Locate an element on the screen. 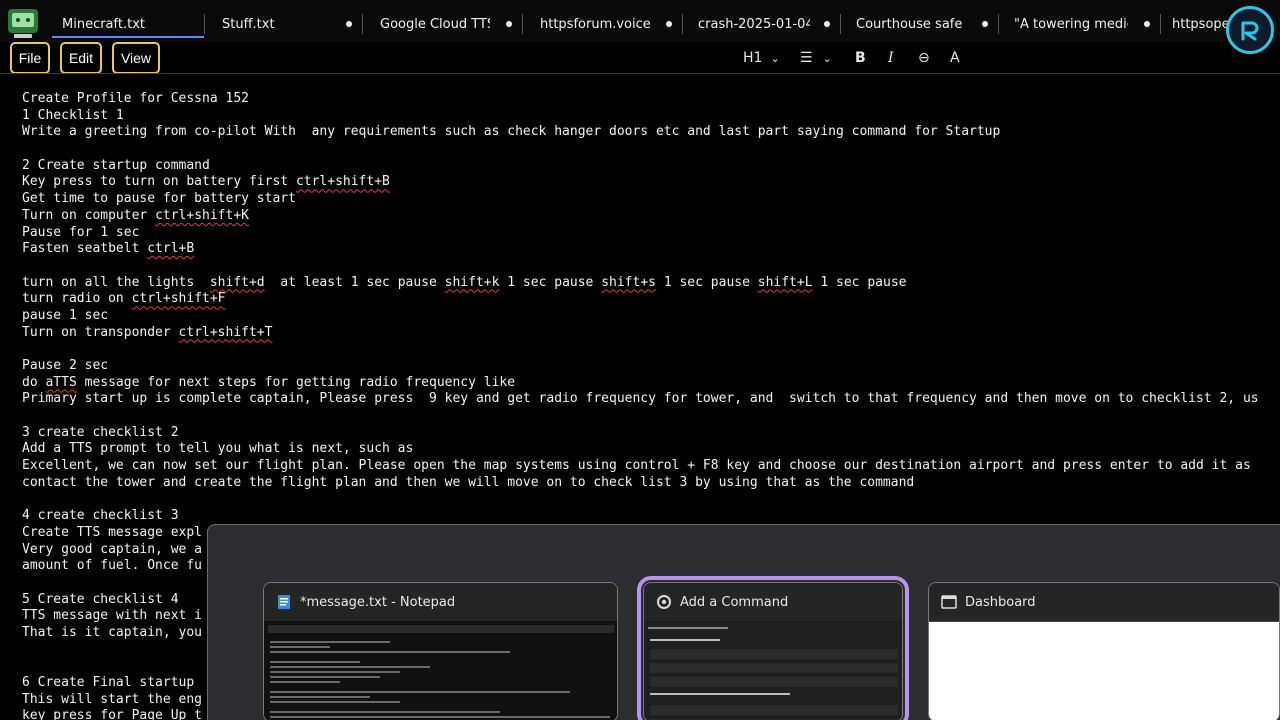 This screenshot has height=720, width=1280. editor-text: 6 Create Final startup is located at coordinates (108, 683).